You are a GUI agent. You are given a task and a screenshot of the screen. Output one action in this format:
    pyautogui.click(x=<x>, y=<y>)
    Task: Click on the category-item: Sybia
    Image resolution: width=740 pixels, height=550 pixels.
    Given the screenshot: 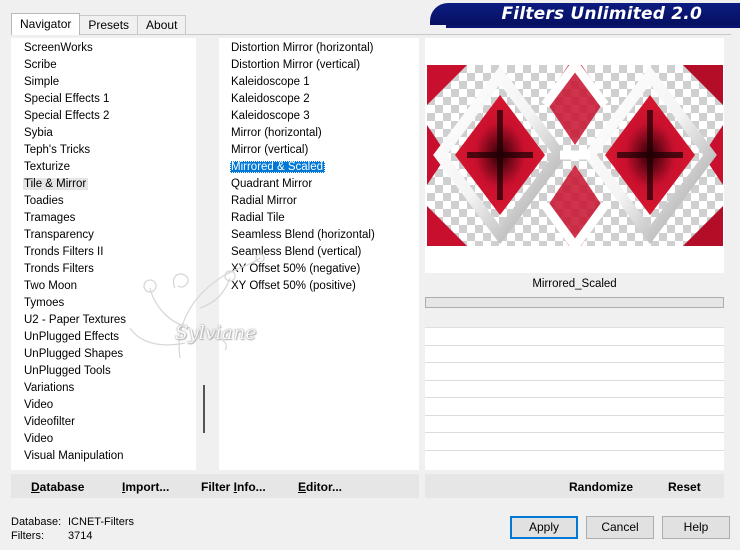 What is the action you would take?
    pyautogui.click(x=117, y=133)
    